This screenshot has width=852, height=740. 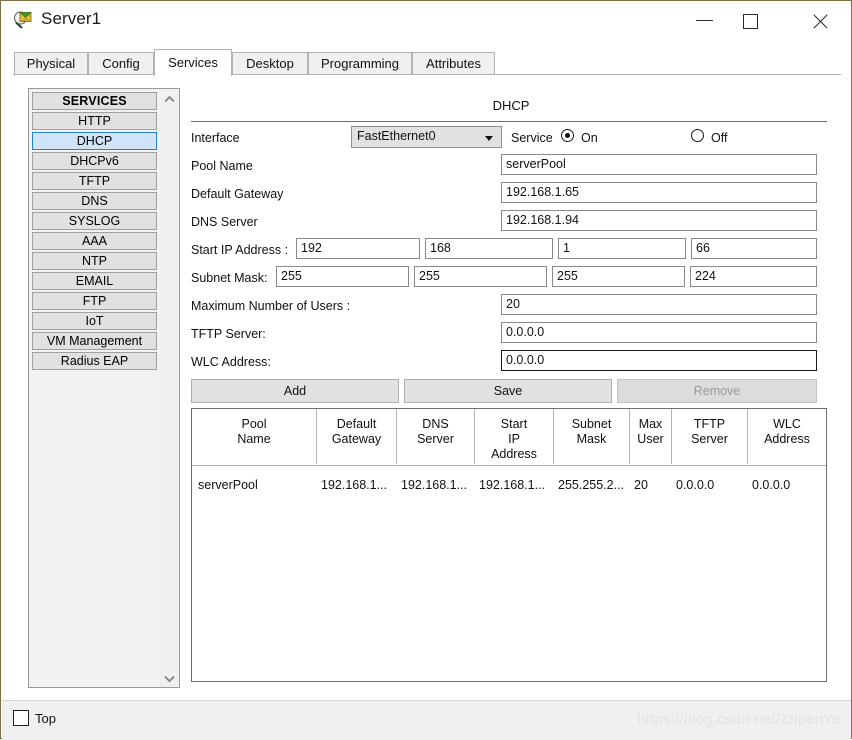 I want to click on dns-server-label: DNS Server, so click(x=224, y=222).